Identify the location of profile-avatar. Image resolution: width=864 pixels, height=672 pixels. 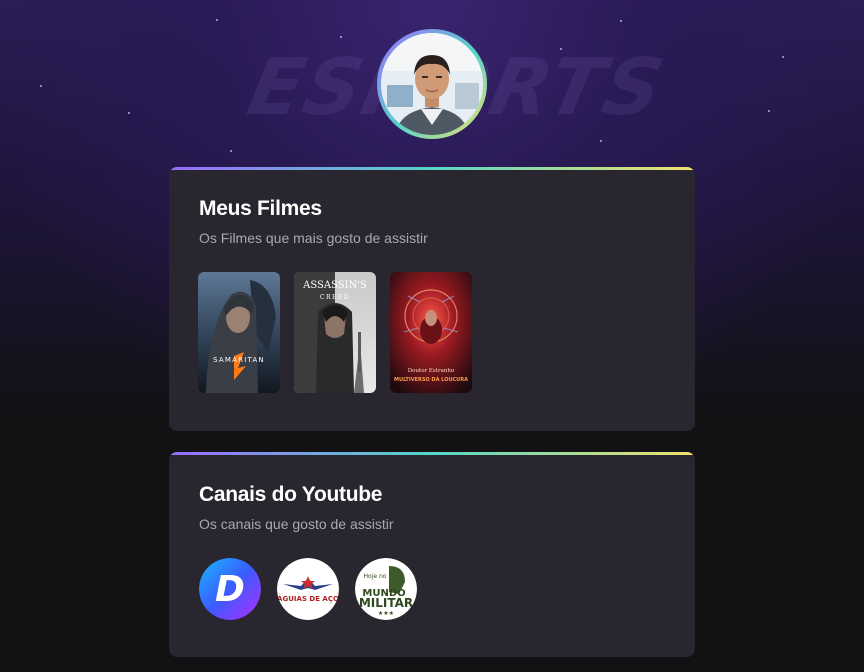
(432, 84).